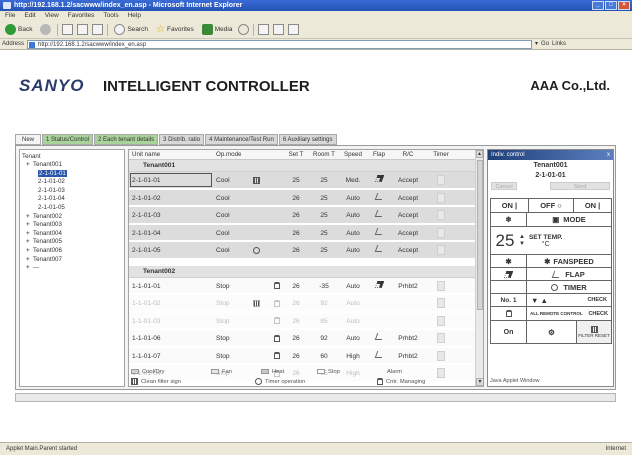  Describe the element at coordinates (45, 30) in the screenshot. I see `forward-button` at that location.